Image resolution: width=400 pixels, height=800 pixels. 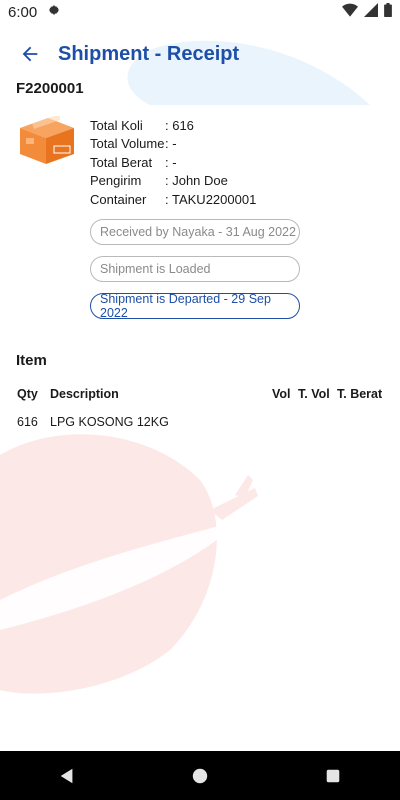 What do you see at coordinates (200, 424) in the screenshot?
I see `table-row: 616 LPG KOSONG 12KG` at bounding box center [200, 424].